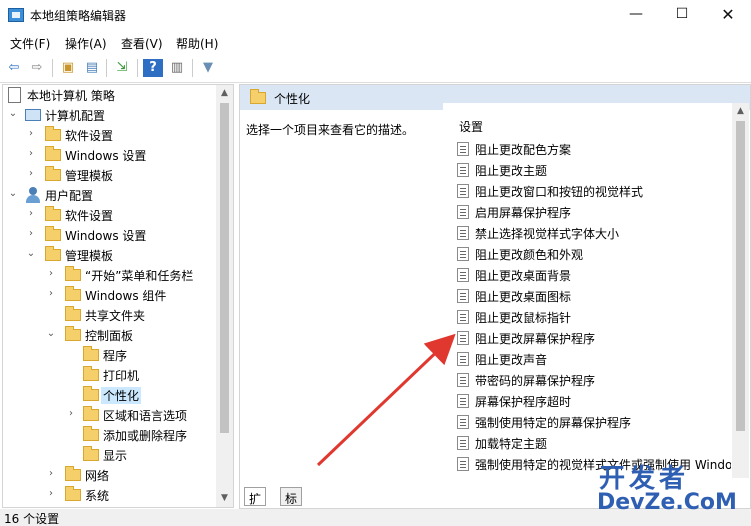  Describe the element at coordinates (667, 502) in the screenshot. I see `watermark-en: DevZe.CoM` at that location.